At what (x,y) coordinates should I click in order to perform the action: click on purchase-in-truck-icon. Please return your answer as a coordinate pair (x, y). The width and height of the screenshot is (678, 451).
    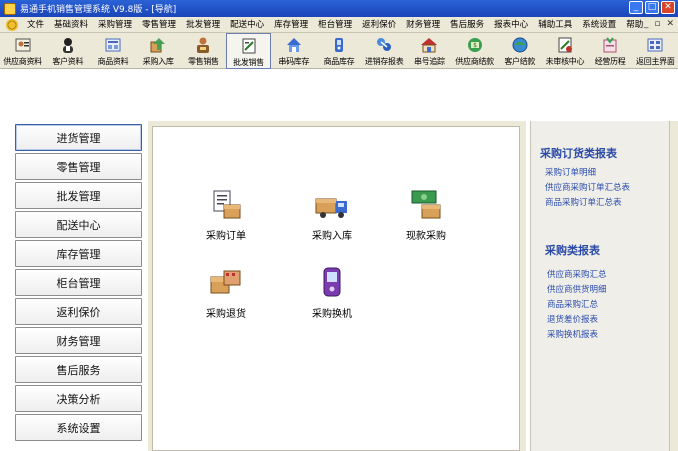
    Looking at the image, I should click on (332, 205).